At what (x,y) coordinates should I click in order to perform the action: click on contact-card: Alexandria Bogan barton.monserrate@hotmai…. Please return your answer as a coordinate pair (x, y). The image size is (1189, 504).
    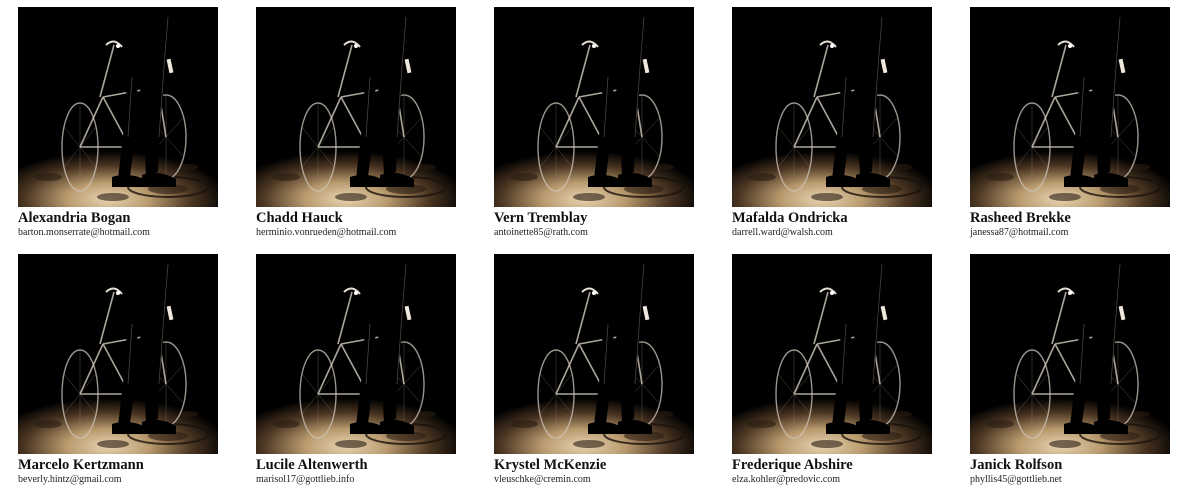
    Looking at the image, I should click on (118, 124).